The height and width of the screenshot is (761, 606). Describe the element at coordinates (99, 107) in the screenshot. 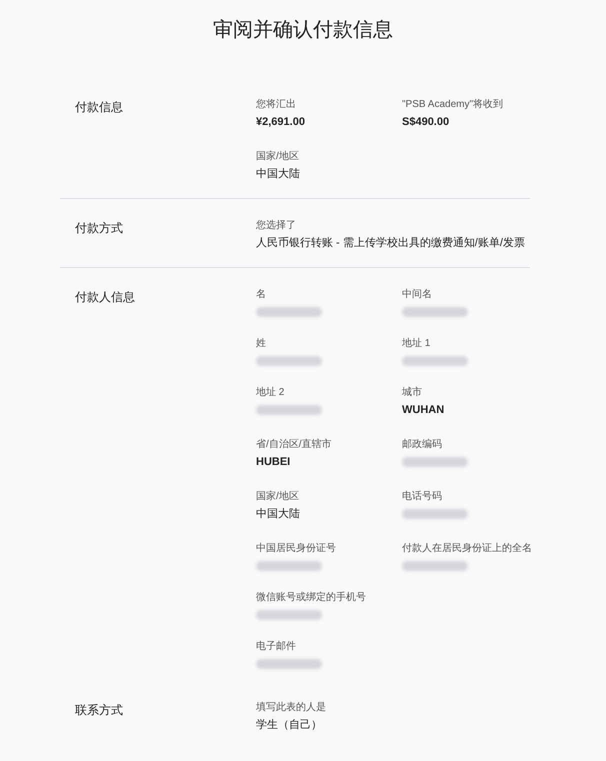

I see `section-title: 付款信息` at that location.